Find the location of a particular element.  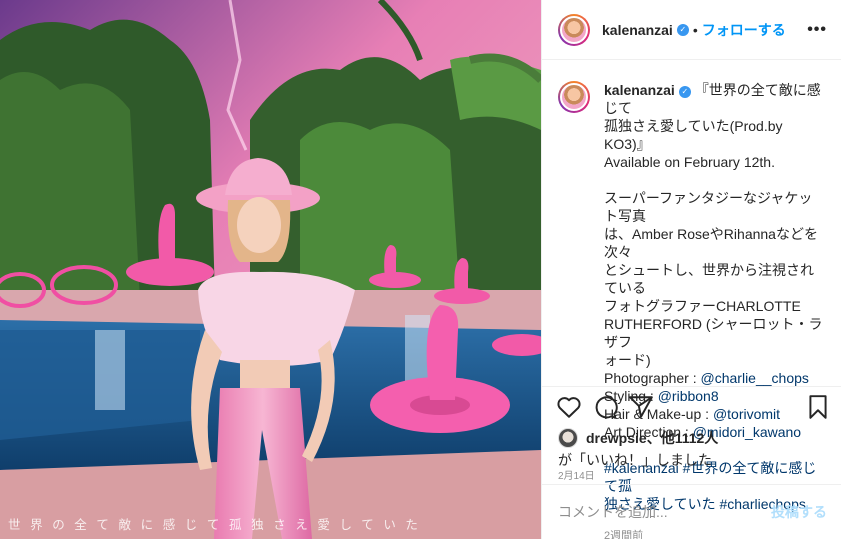

liker-username: drewpsie is located at coordinates (616, 438).